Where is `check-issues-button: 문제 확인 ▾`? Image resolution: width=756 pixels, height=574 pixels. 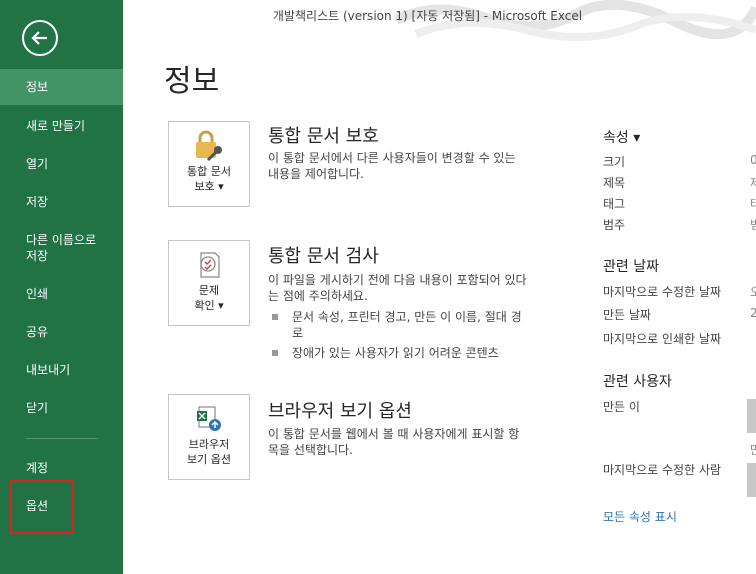 check-issues-button: 문제 확인 ▾ is located at coordinates (209, 283).